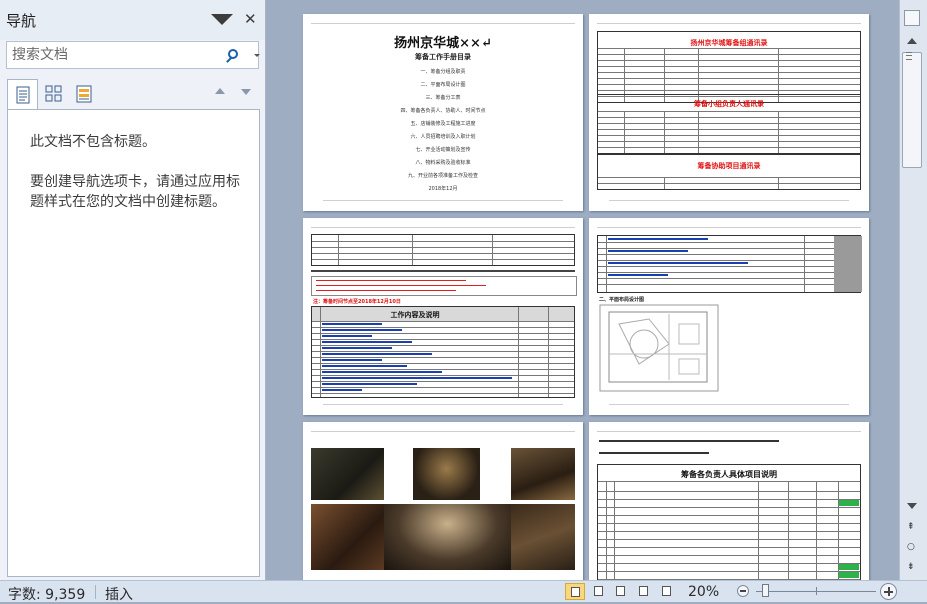 The height and width of the screenshot is (604, 927). I want to click on zoom-slider-thumb, so click(765, 590).